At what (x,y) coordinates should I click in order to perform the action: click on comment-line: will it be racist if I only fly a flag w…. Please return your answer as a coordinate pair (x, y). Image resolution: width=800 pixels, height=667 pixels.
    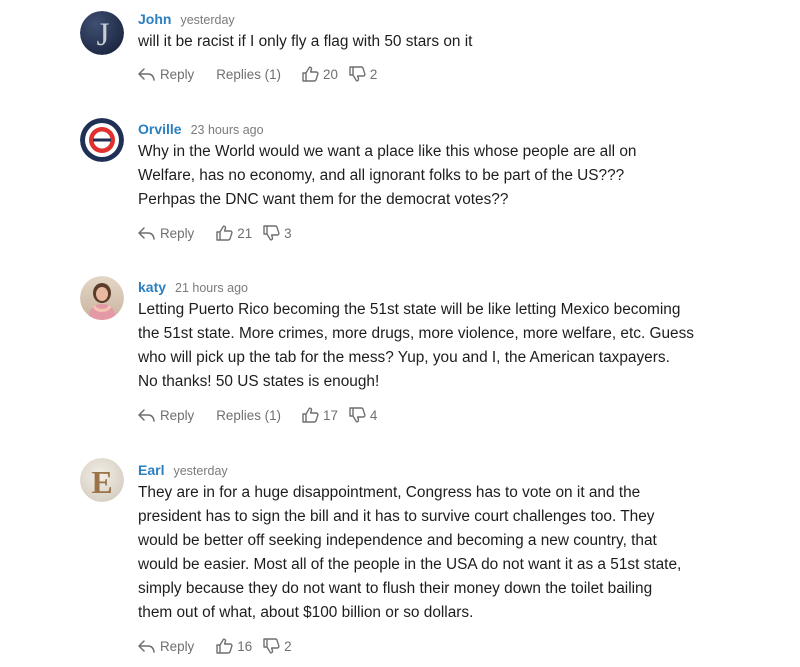
    Looking at the image, I should click on (305, 41).